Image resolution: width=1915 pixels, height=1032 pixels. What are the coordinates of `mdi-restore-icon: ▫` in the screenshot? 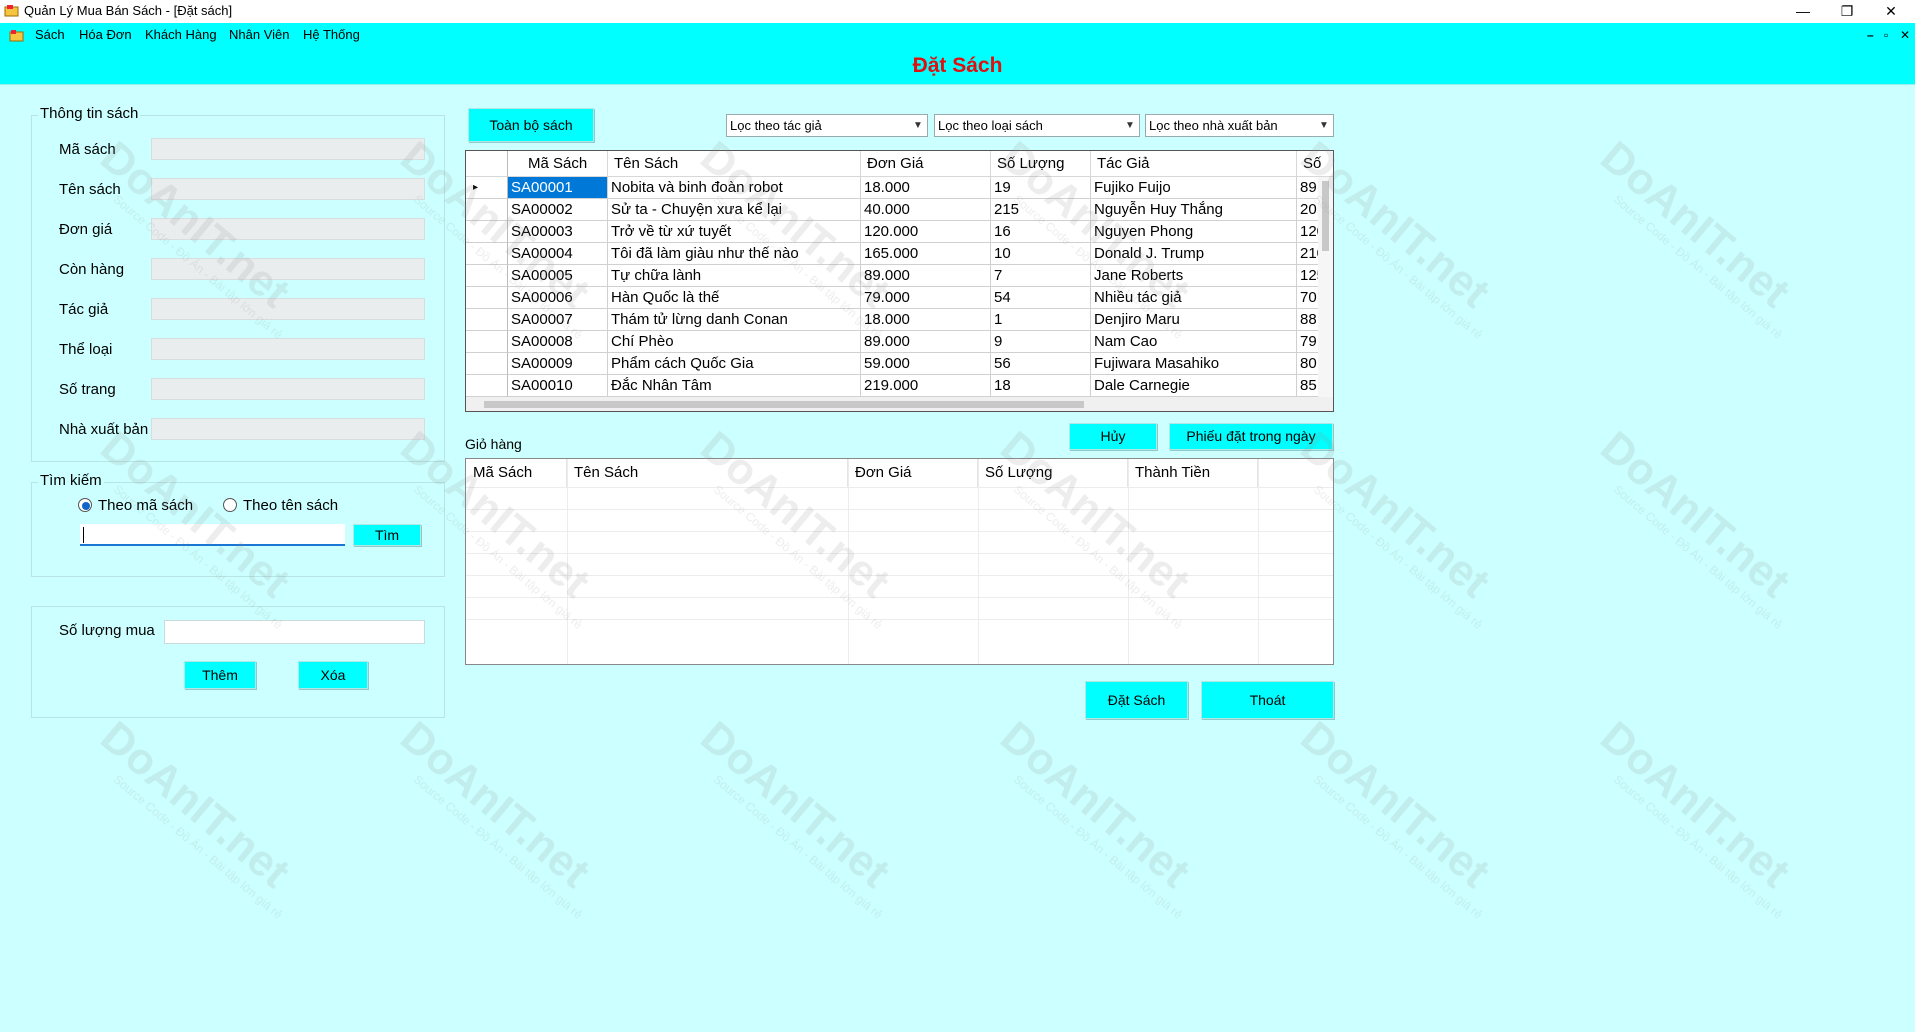 It's located at (1886, 35).